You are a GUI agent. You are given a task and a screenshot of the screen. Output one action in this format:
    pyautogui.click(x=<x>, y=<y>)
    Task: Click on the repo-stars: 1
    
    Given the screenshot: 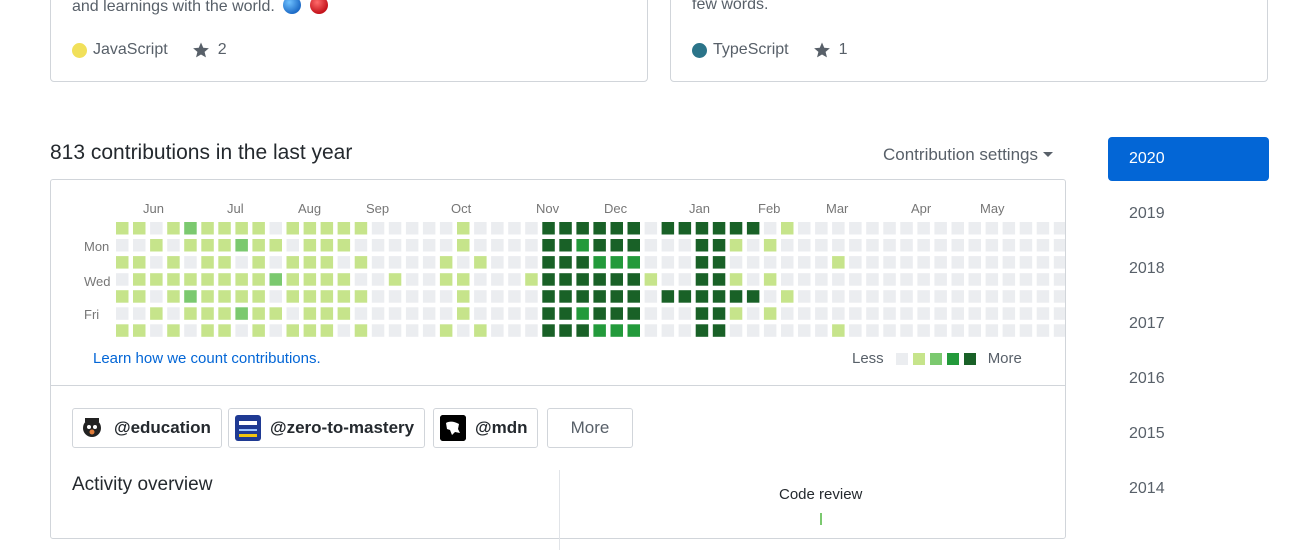 What is the action you would take?
    pyautogui.click(x=830, y=50)
    